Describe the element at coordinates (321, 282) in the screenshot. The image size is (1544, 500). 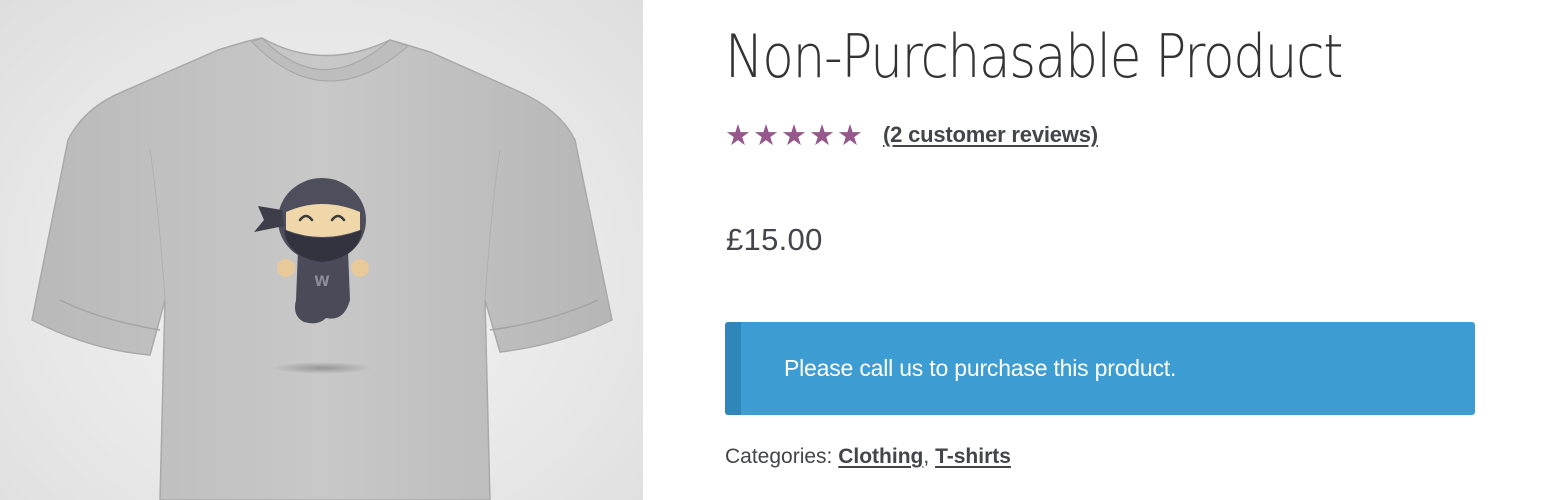
I see `svg-text: W` at that location.